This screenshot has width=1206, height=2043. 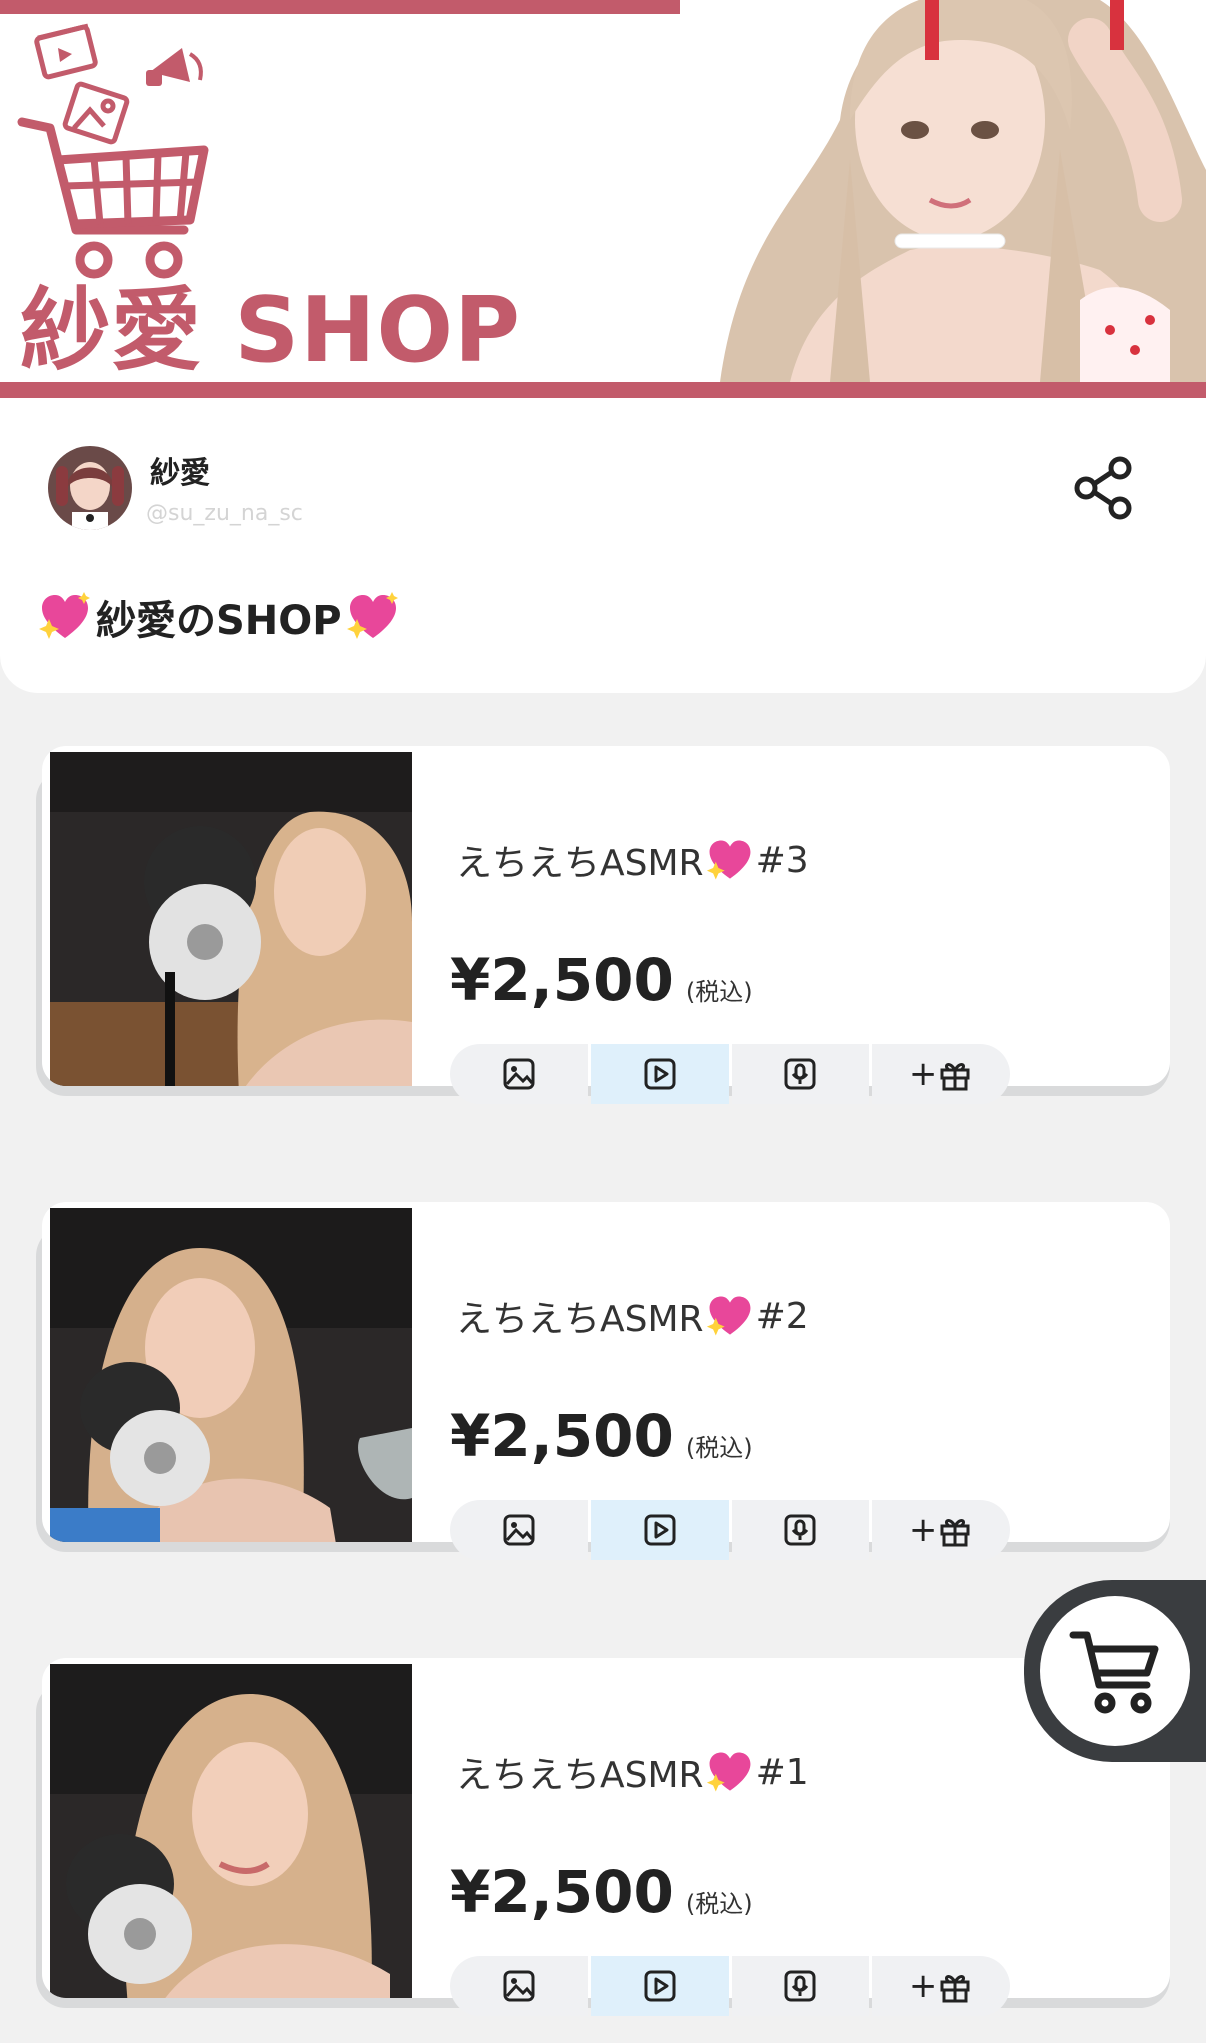 I want to click on profile-card: 紗愛 @su_zu_na_sc 紗愛のSHOP, so click(x=603, y=545).